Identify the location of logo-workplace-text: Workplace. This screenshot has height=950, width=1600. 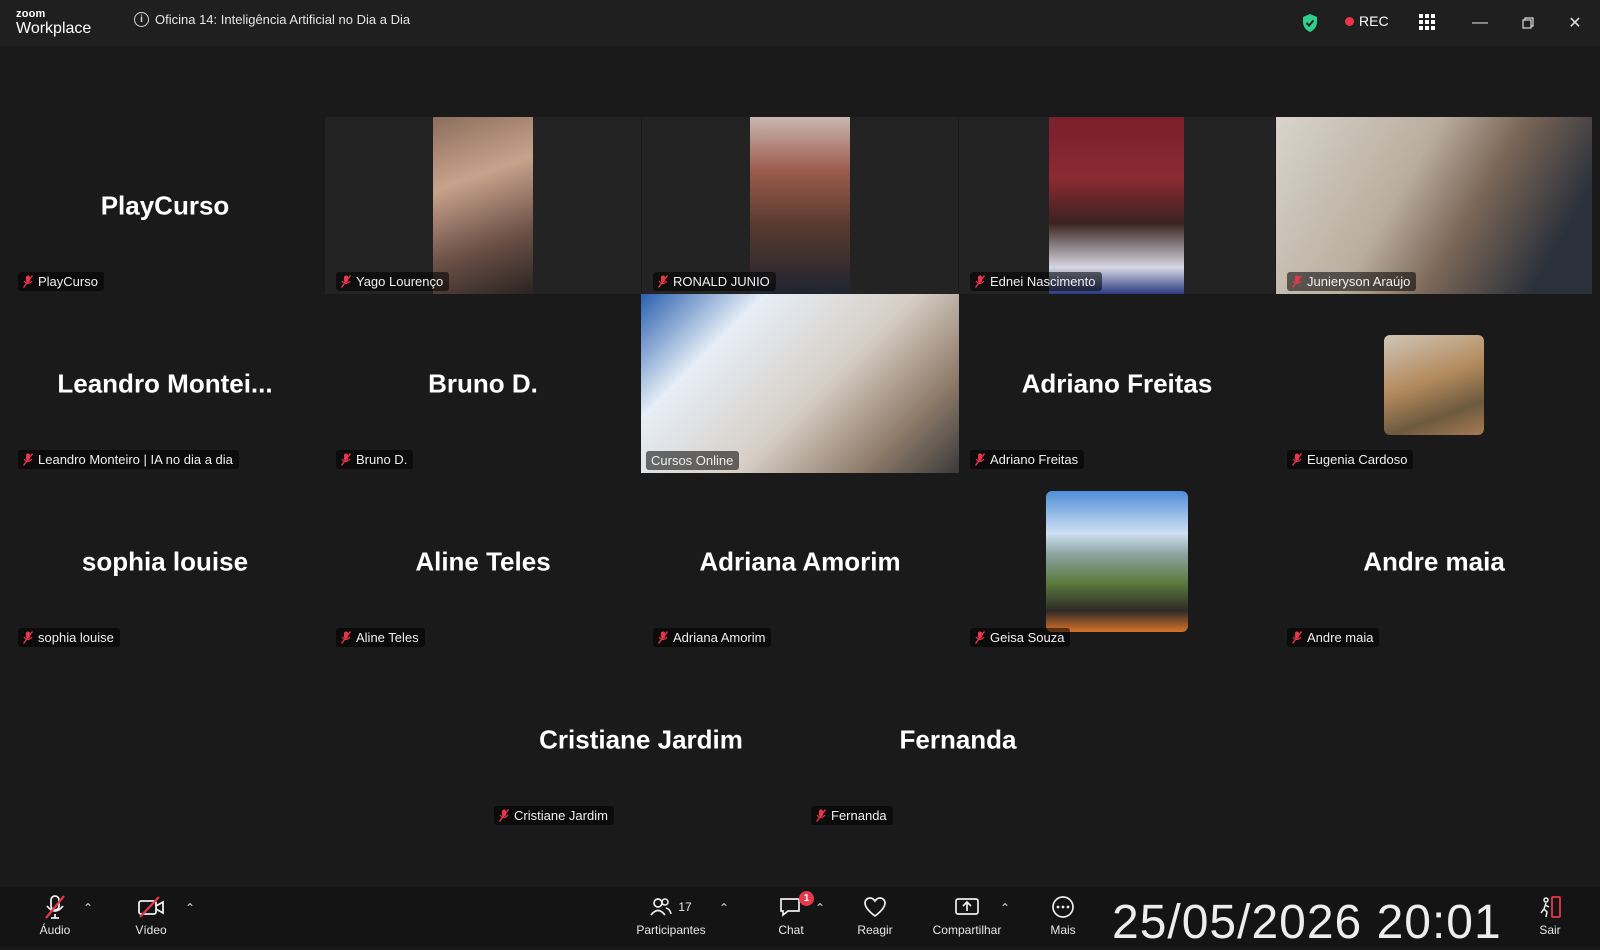
(54, 28).